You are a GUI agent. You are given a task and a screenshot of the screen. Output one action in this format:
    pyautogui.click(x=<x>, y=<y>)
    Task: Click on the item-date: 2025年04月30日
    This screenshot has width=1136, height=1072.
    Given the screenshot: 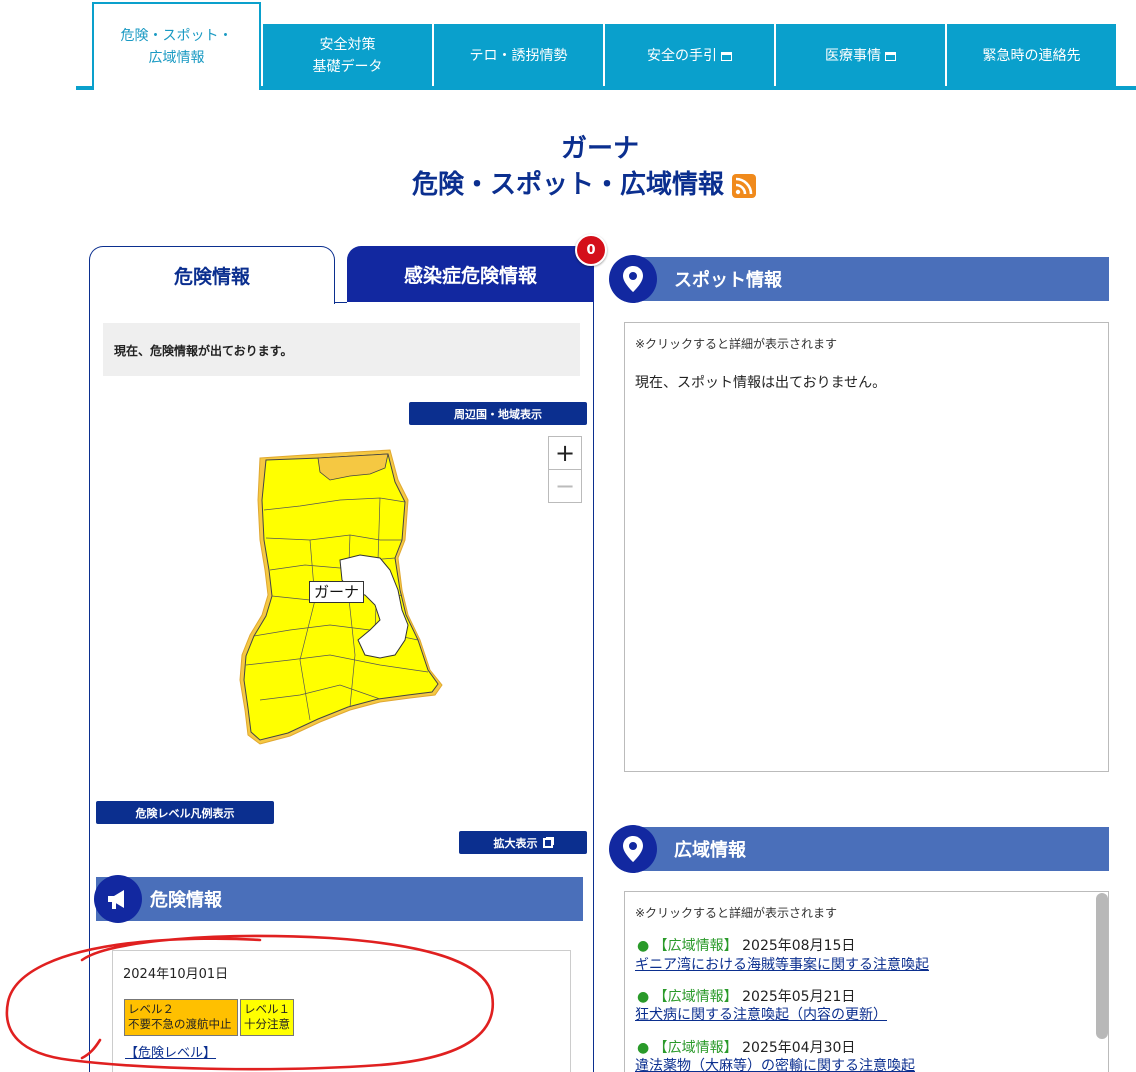 What is the action you would take?
    pyautogui.click(x=799, y=1048)
    